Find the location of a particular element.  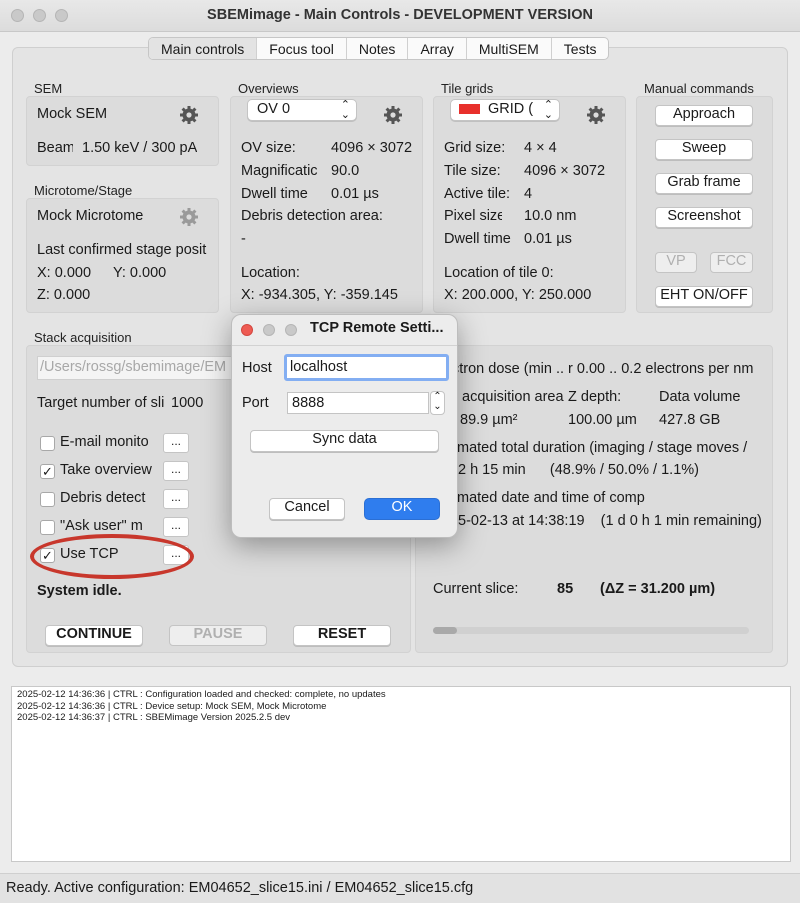

current-slice-label: Current slice: is located at coordinates (476, 589).